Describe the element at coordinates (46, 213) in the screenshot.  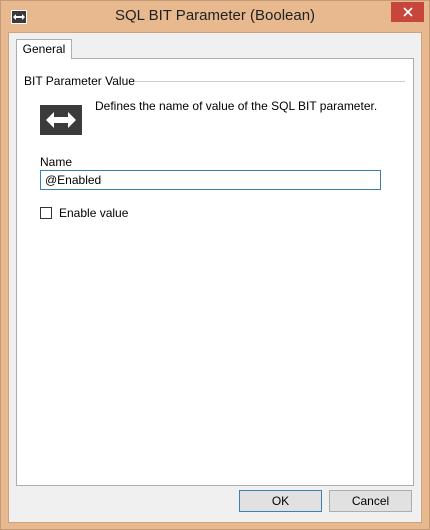
I see `enable-value-checkbox` at that location.